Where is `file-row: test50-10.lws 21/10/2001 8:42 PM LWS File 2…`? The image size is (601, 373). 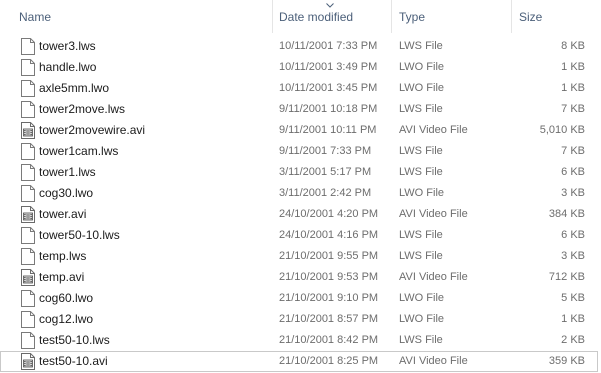
file-row: test50-10.lws 21/10/2001 8:42 PM LWS File 2… is located at coordinates (299, 340).